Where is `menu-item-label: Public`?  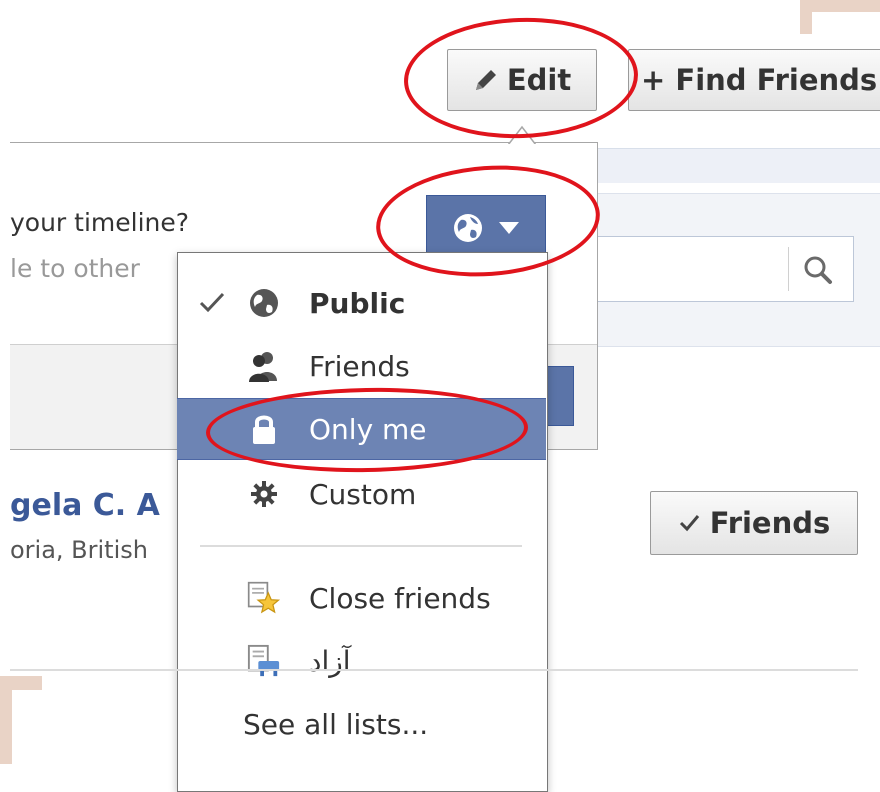 menu-item-label: Public is located at coordinates (357, 303).